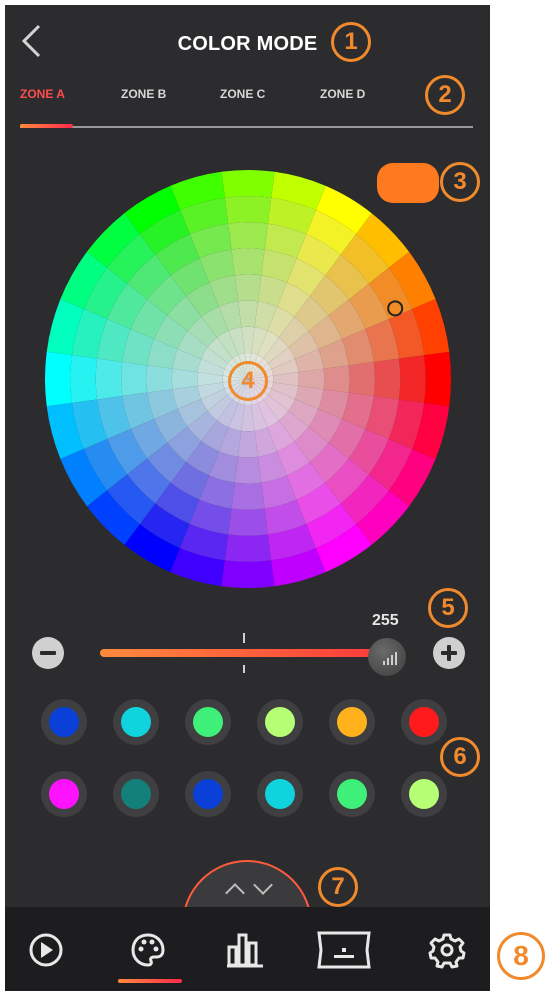 The width and height of the screenshot is (548, 996). Describe the element at coordinates (445, 95) in the screenshot. I see `callout-2: 2` at that location.